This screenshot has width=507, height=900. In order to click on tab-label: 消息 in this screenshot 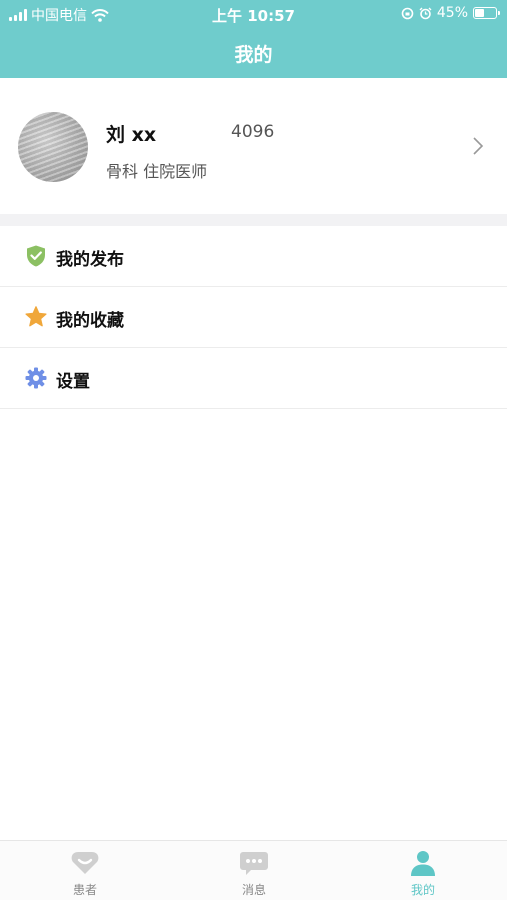, I will do `click(253, 890)`.